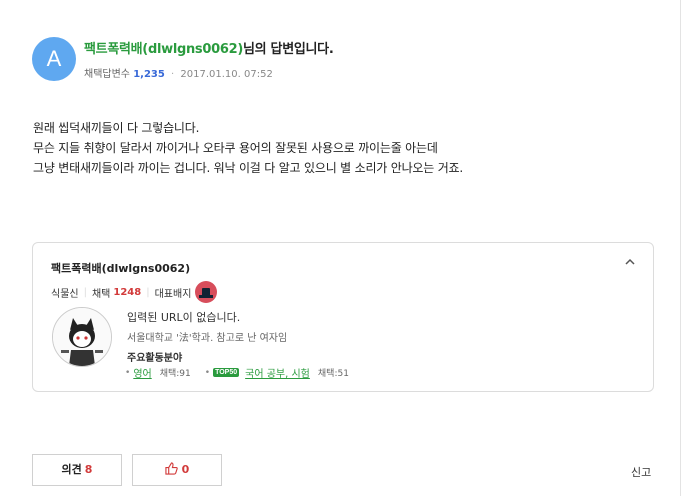 The height and width of the screenshot is (496, 681). I want to click on like-count: 0, so click(185, 469).